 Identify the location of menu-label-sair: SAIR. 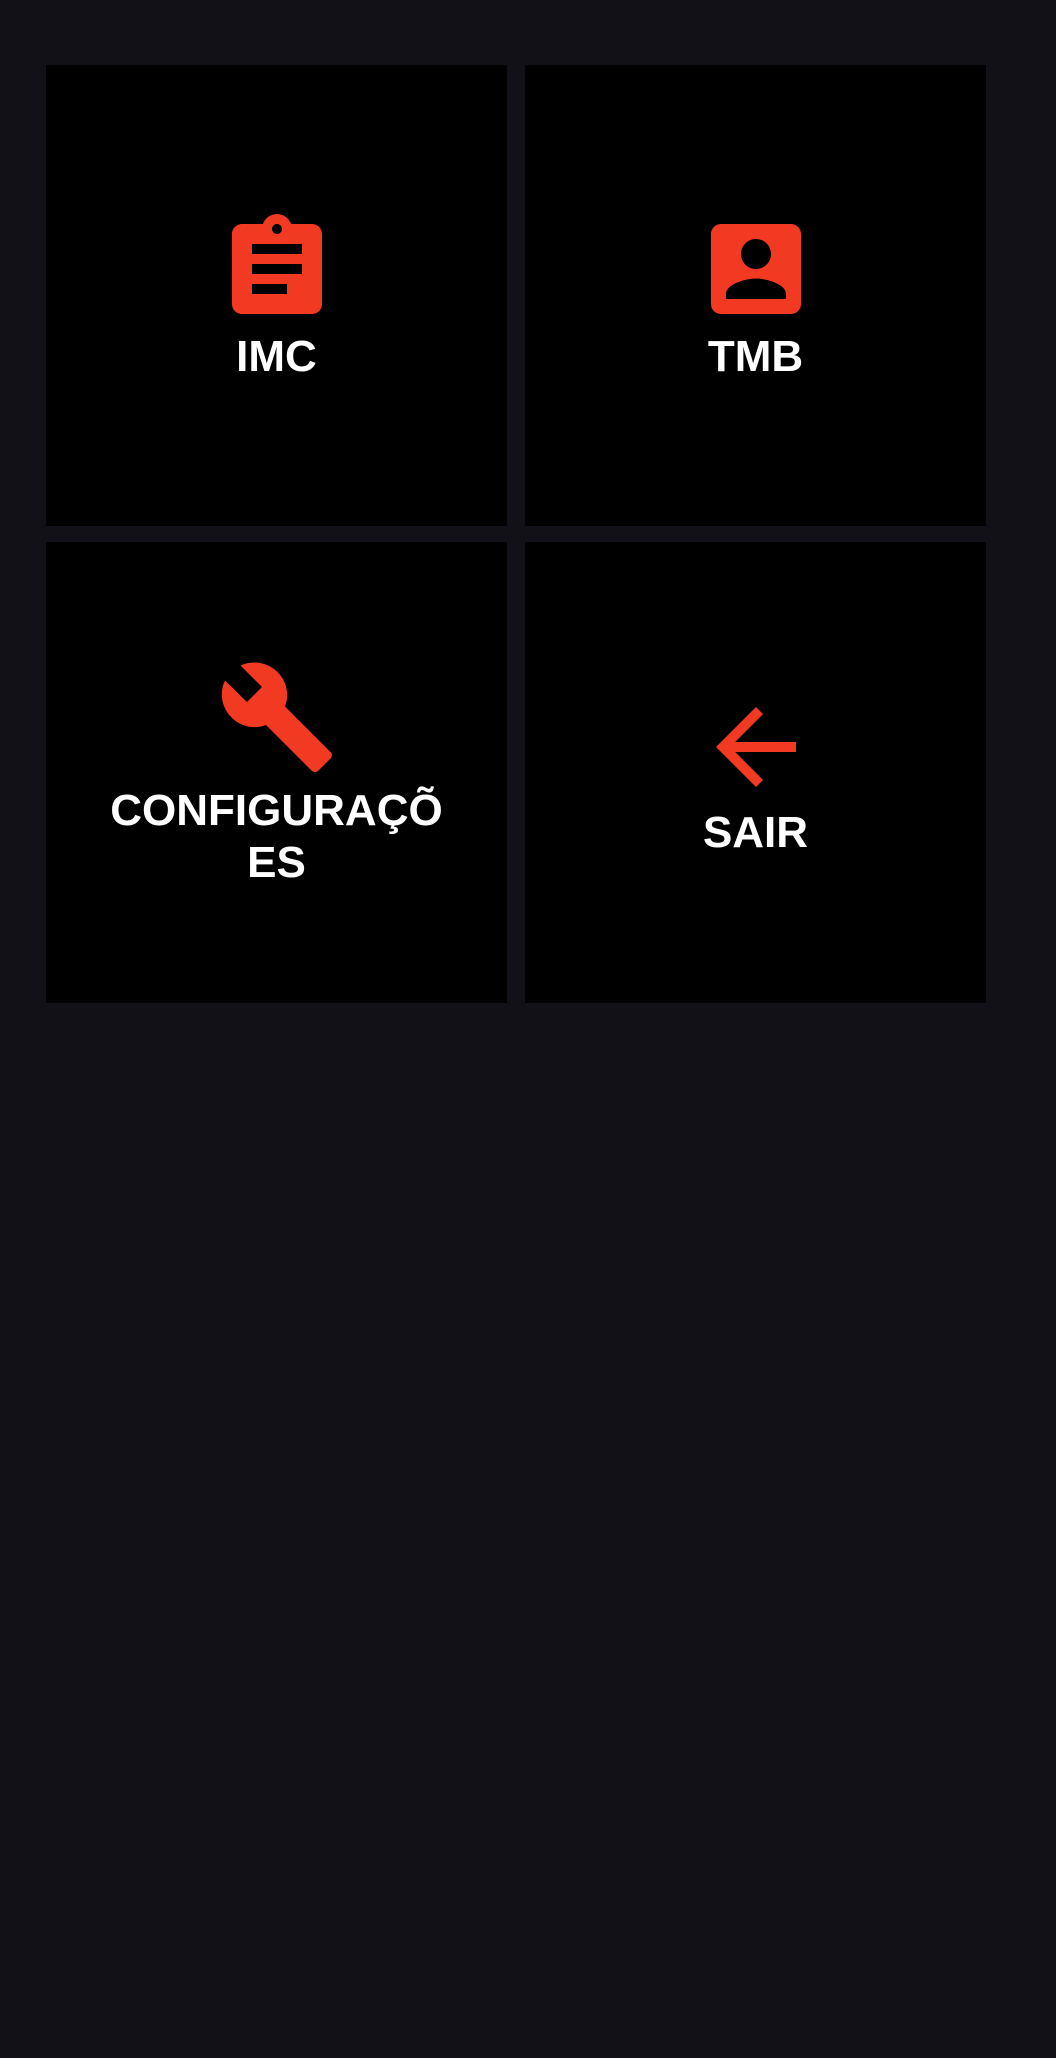
(755, 832).